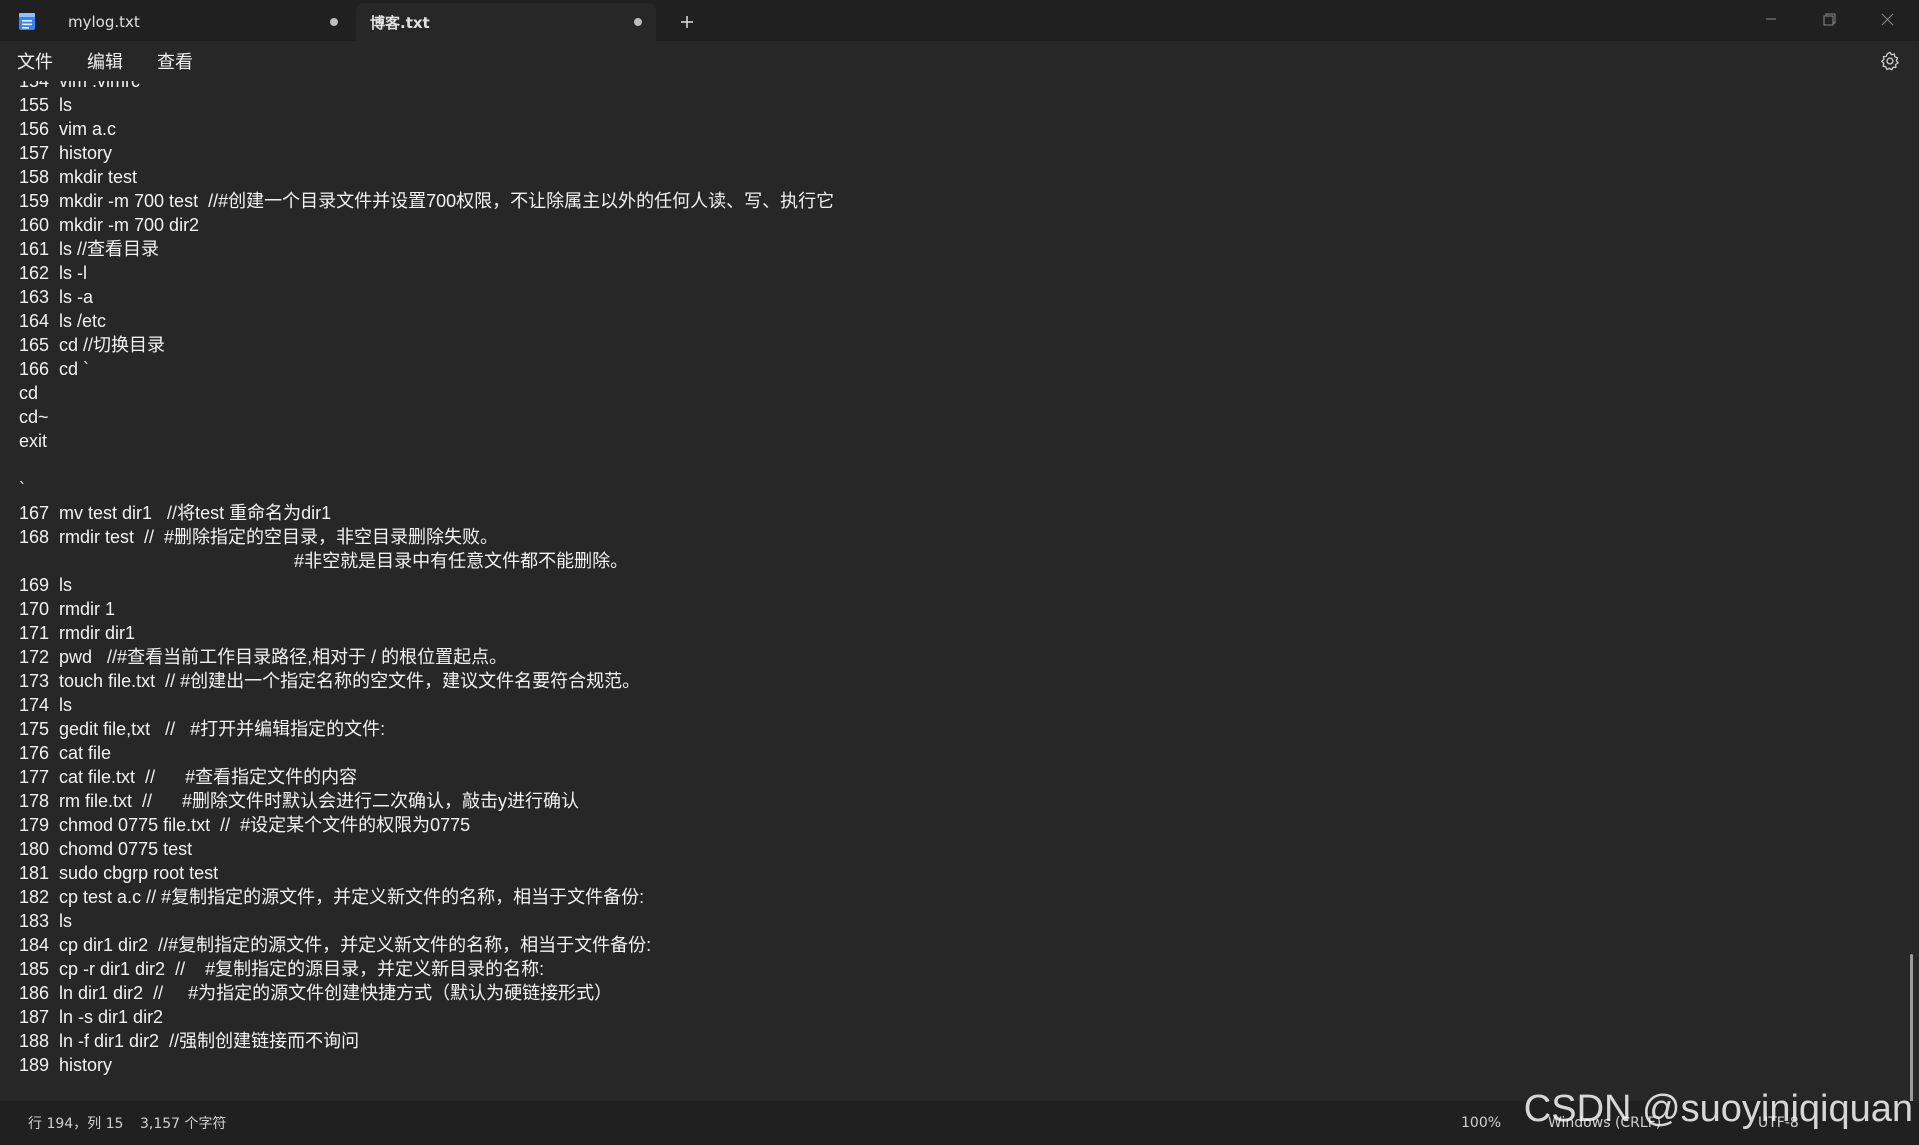  What do you see at coordinates (426, 561) in the screenshot?
I see `editor-line: #非空就是目录中有任意文件都不能删除。` at bounding box center [426, 561].